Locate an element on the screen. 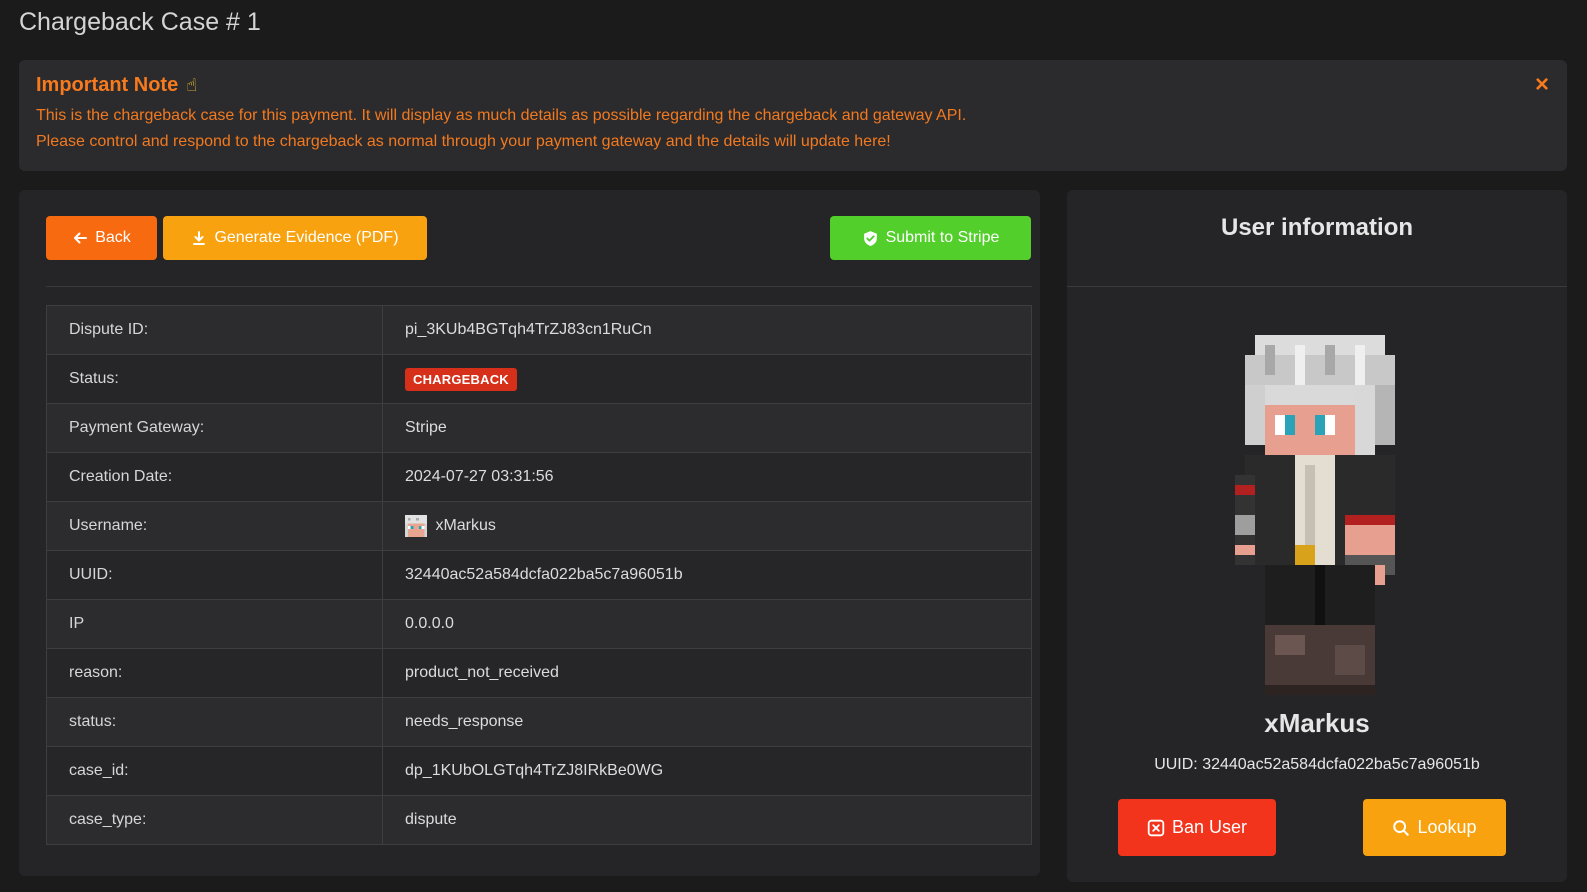 This screenshot has height=892, width=1587. uuid-value: 32440ac52a584dcfa022ba5c7a96051b is located at coordinates (707, 575).